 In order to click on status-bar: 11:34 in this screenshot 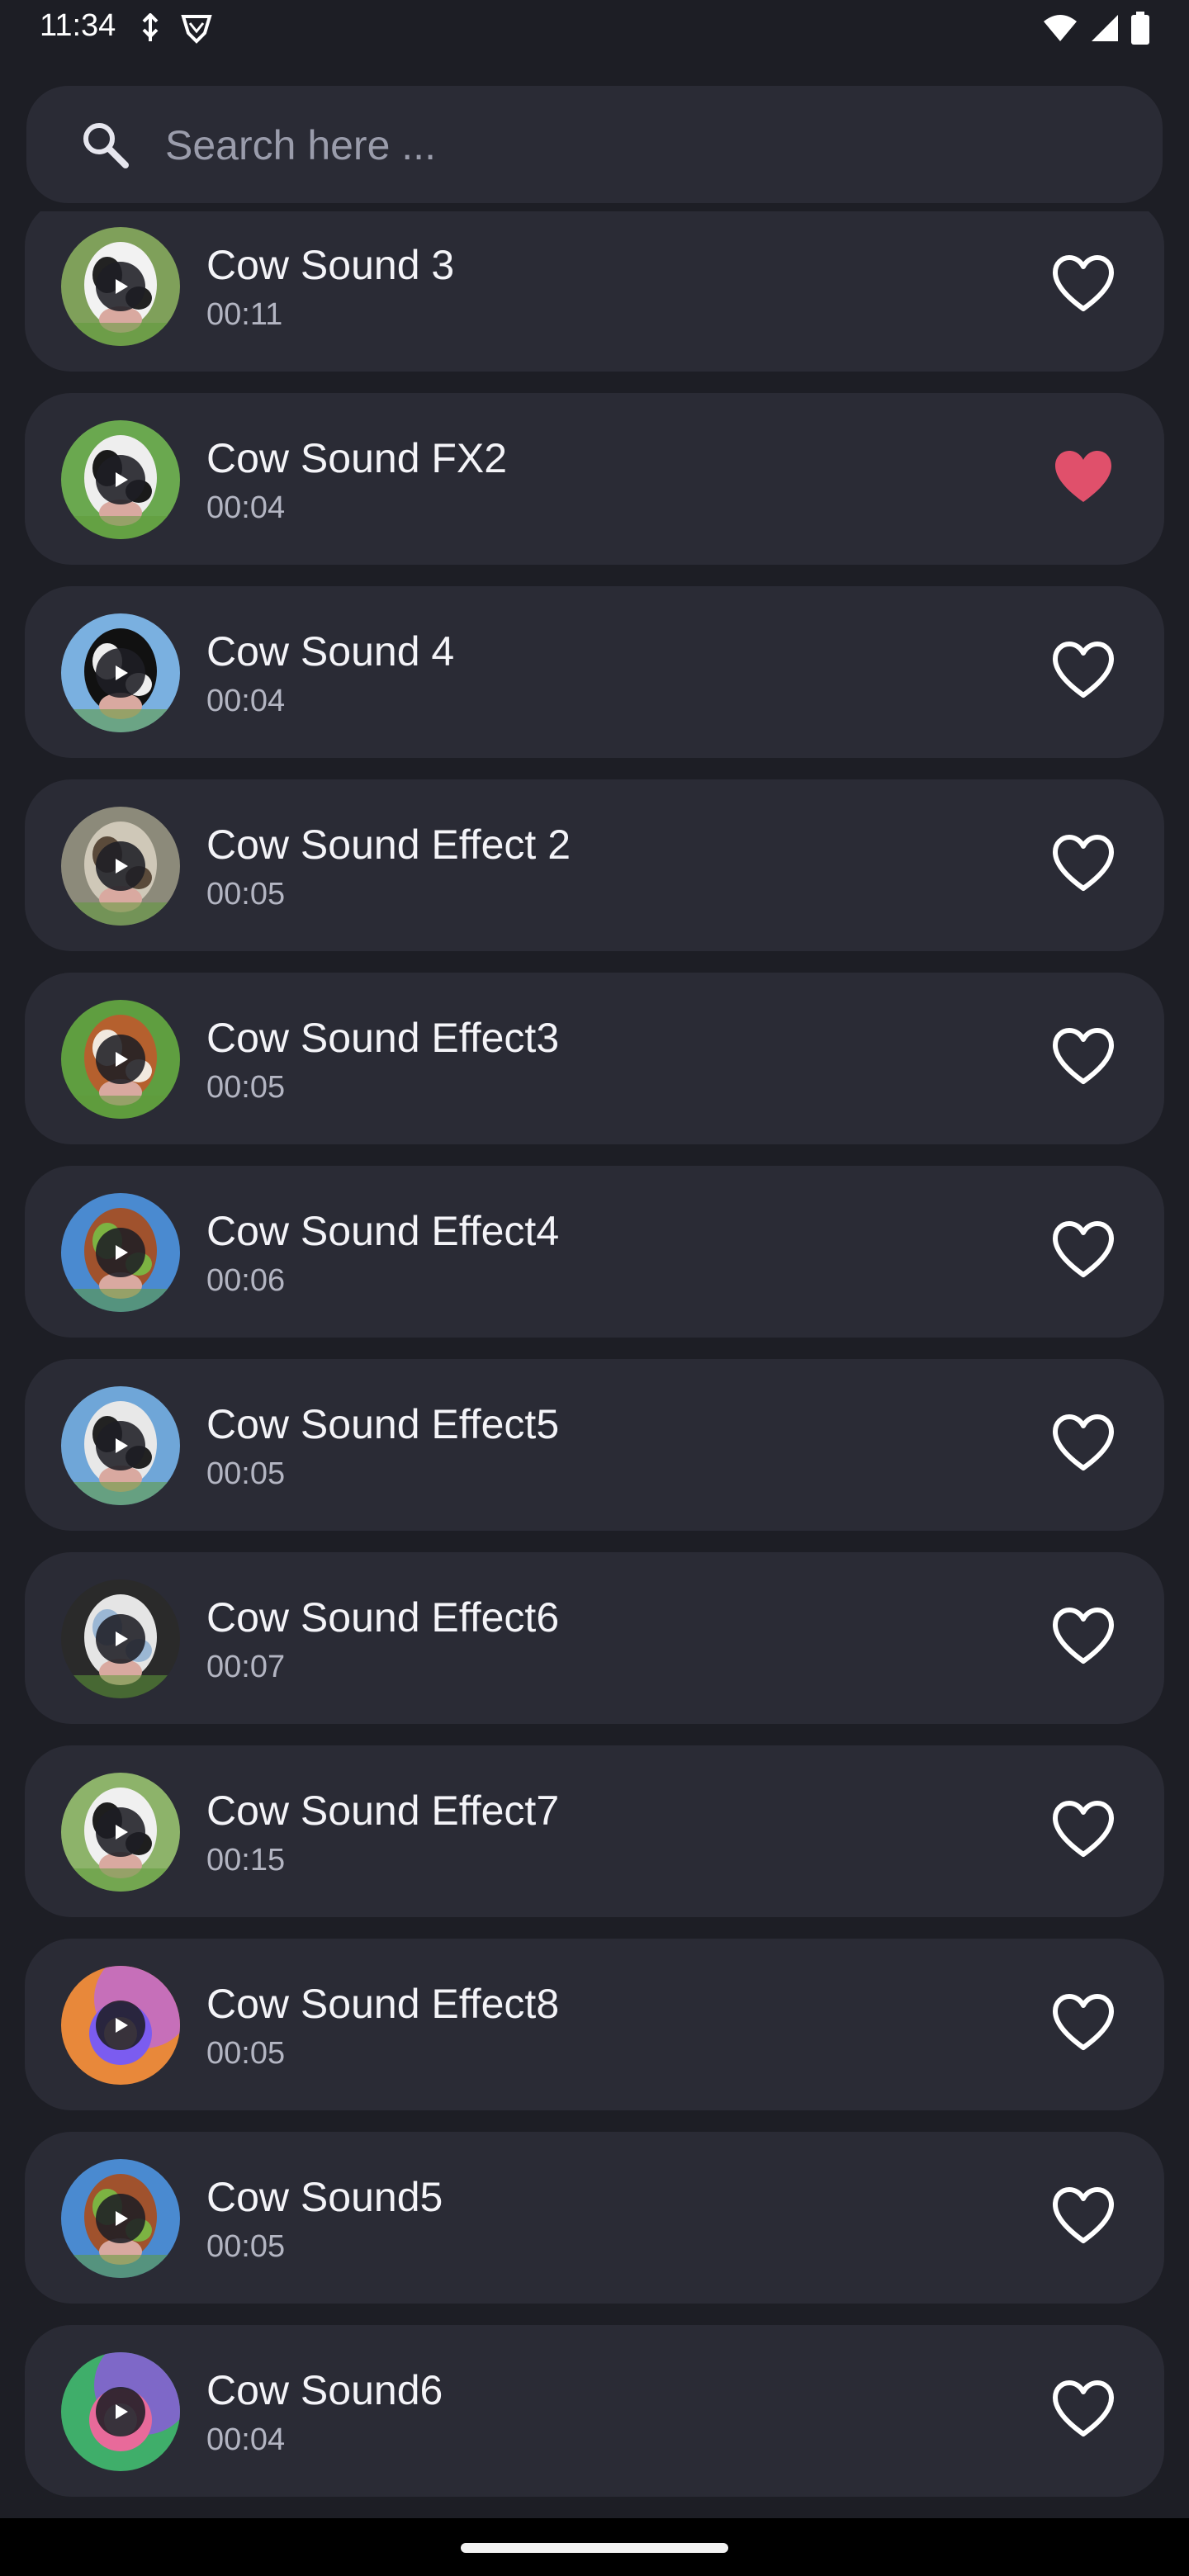, I will do `click(594, 33)`.